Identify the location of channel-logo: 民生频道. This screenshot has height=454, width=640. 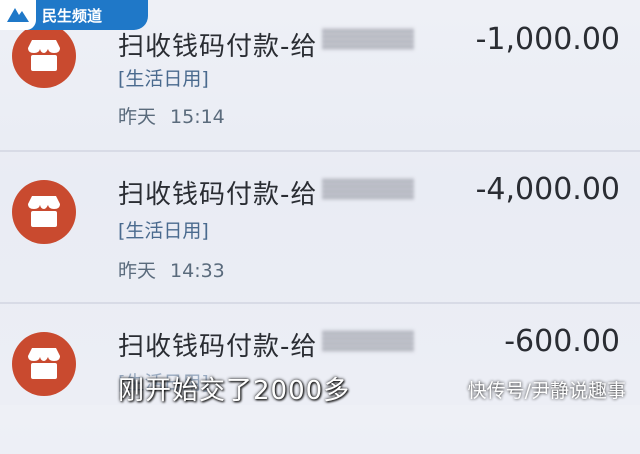
(74, 15).